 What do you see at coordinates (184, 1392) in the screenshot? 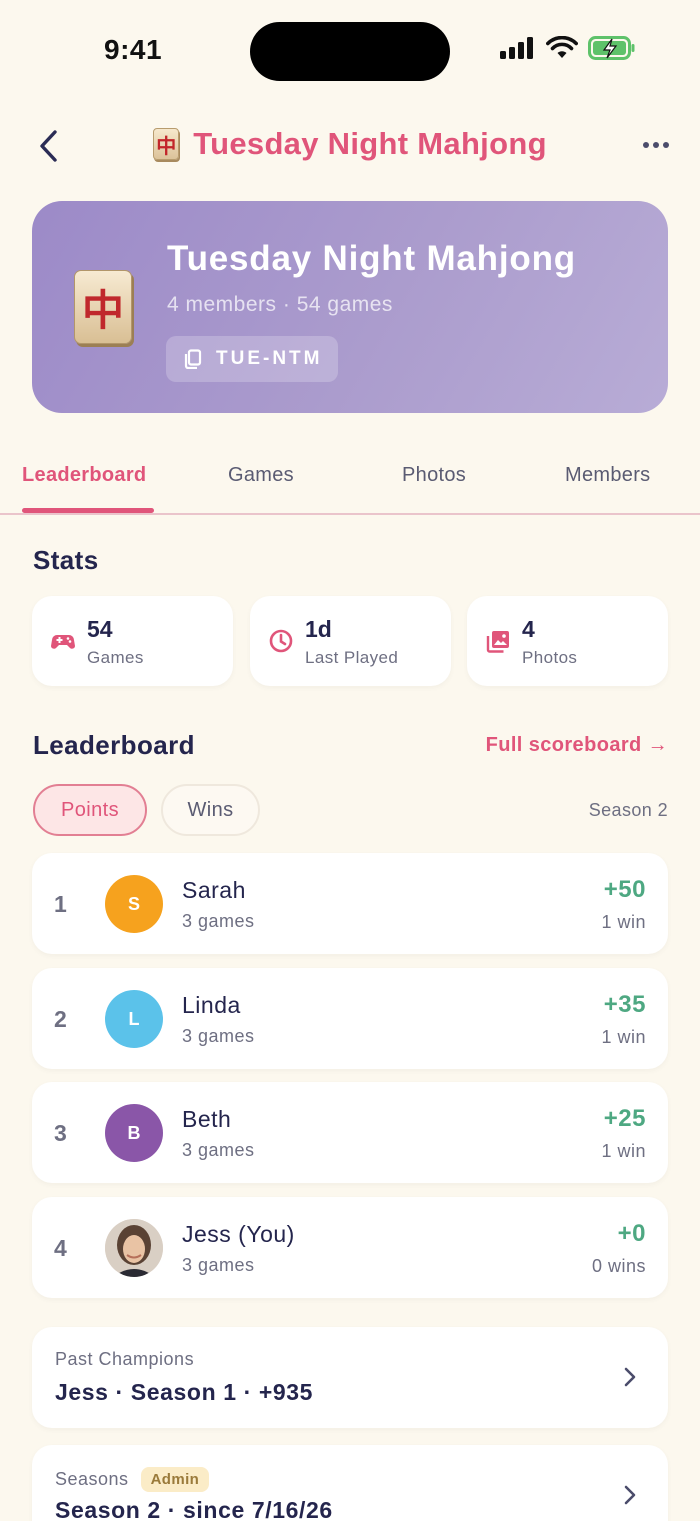
I see `past-champions-value: Jess · Season 1 · +935` at bounding box center [184, 1392].